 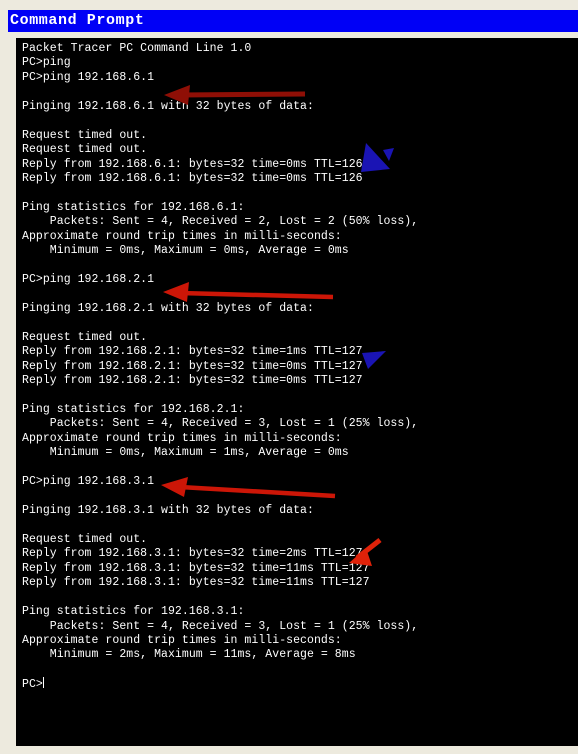 What do you see at coordinates (33, 684) in the screenshot?
I see `console-line: PC>` at bounding box center [33, 684].